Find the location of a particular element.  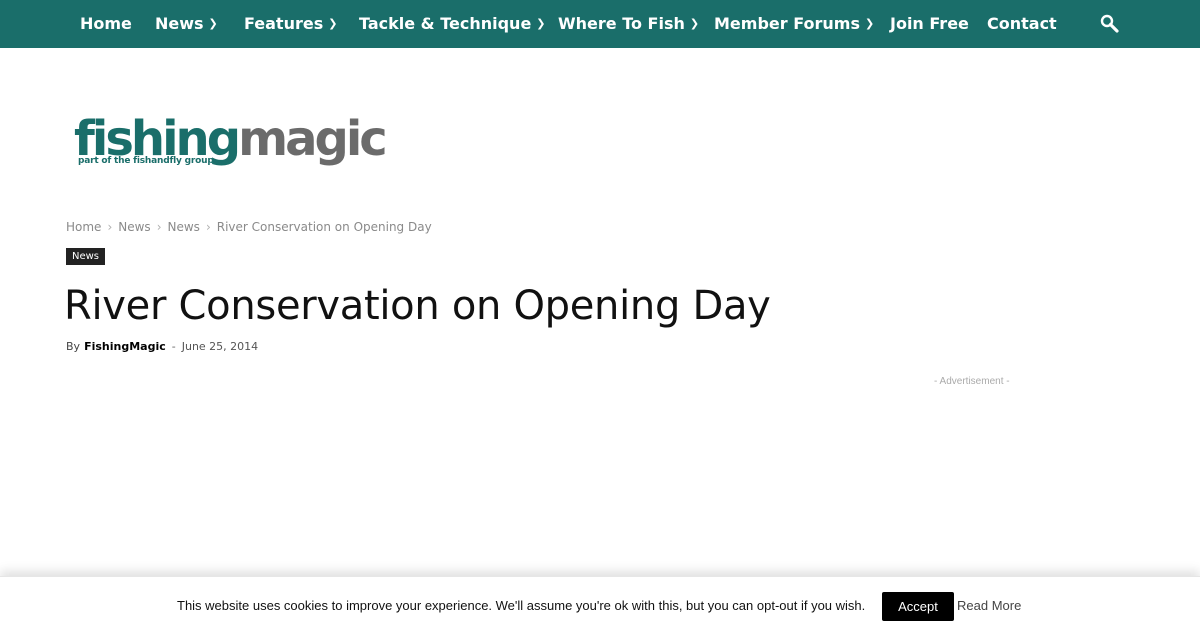

nav-item-where-to-fish: Where To Fish ❯ is located at coordinates (628, 24).